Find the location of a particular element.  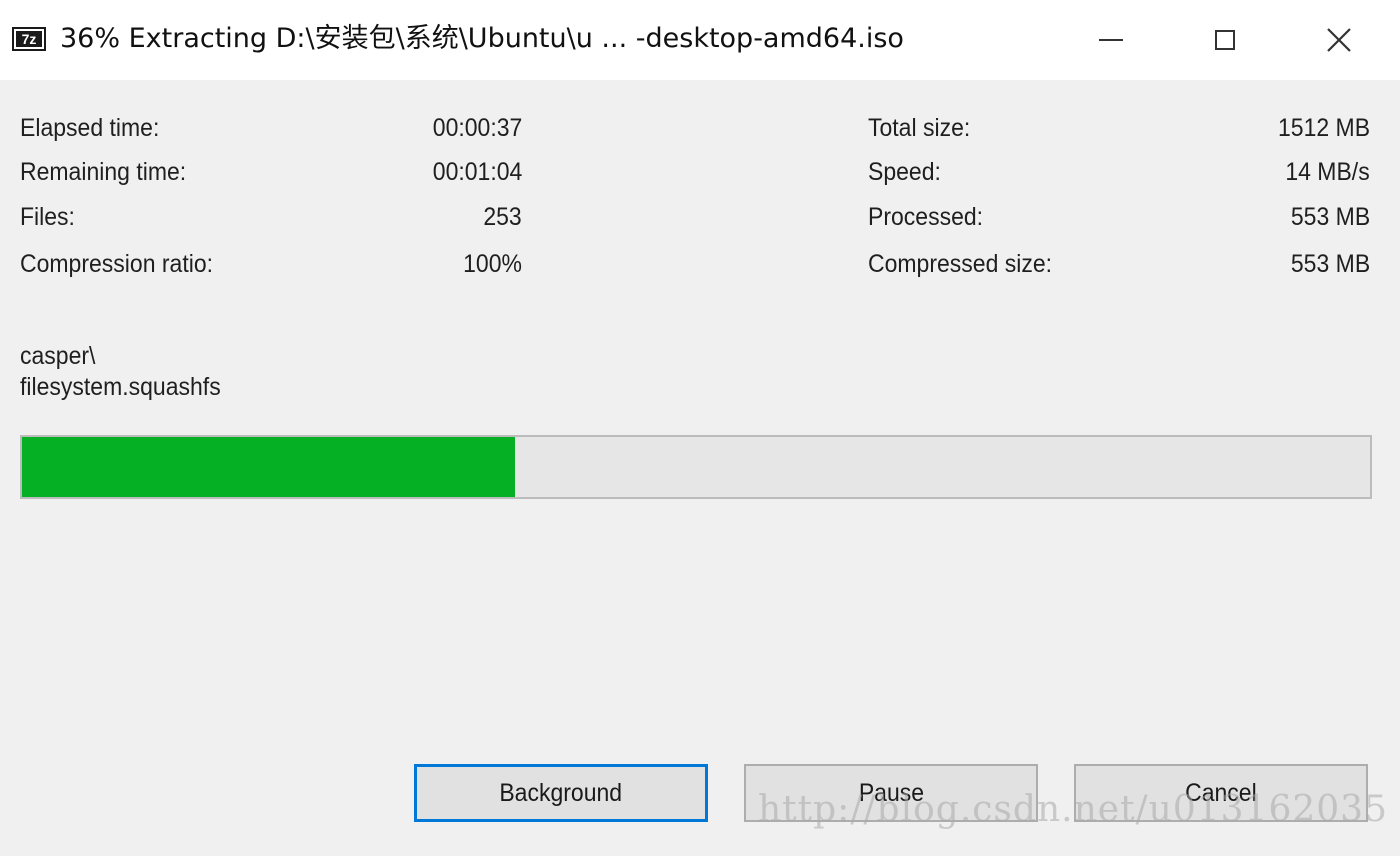

pause-button: Pause is located at coordinates (891, 793).